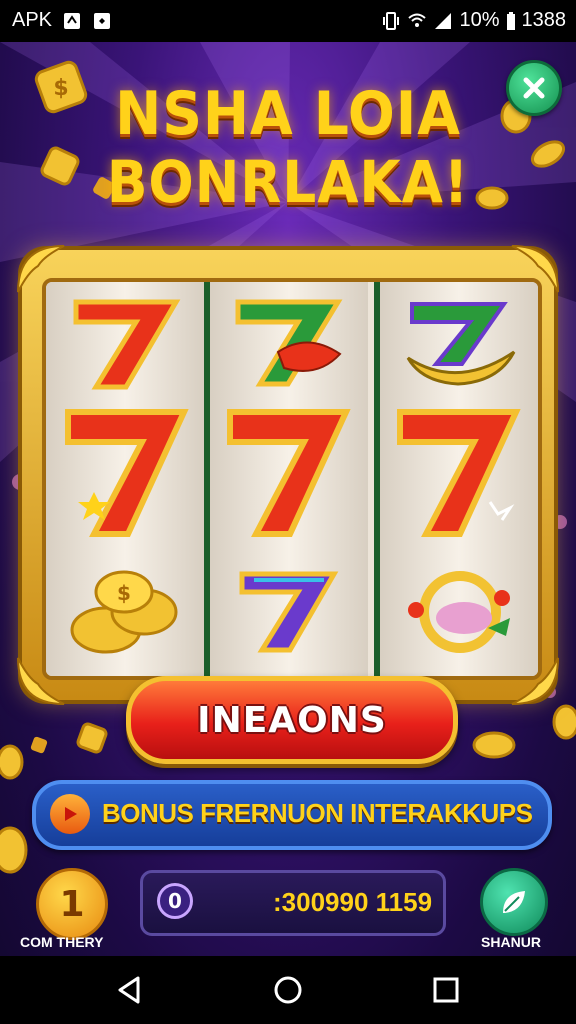  I want to click on bonus-banner-button: BONUS FRERNUON INTERAKKUPS, so click(292, 815).